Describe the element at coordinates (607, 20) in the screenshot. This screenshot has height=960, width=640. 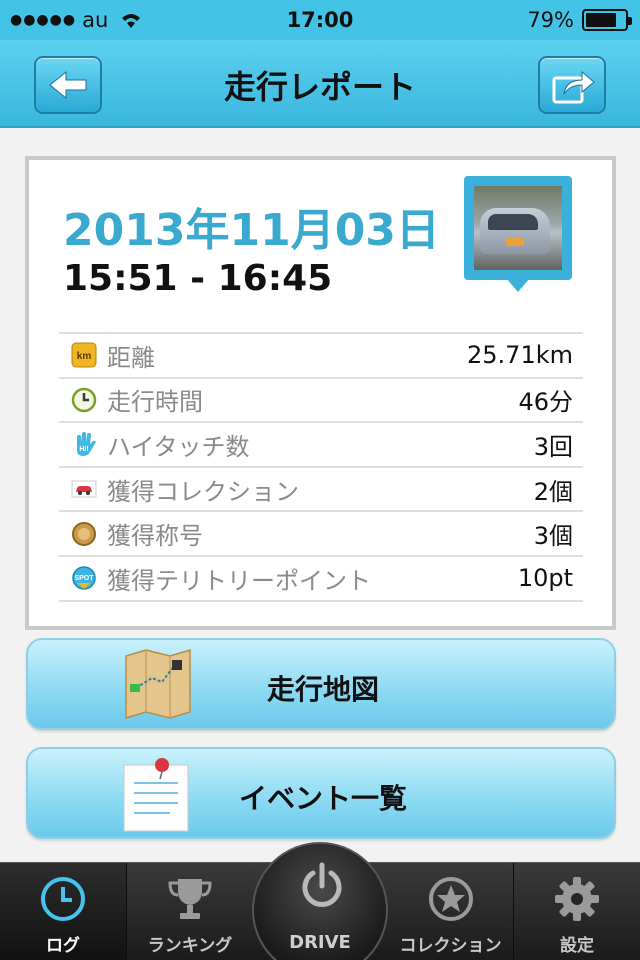
I see `battery-icon` at that location.